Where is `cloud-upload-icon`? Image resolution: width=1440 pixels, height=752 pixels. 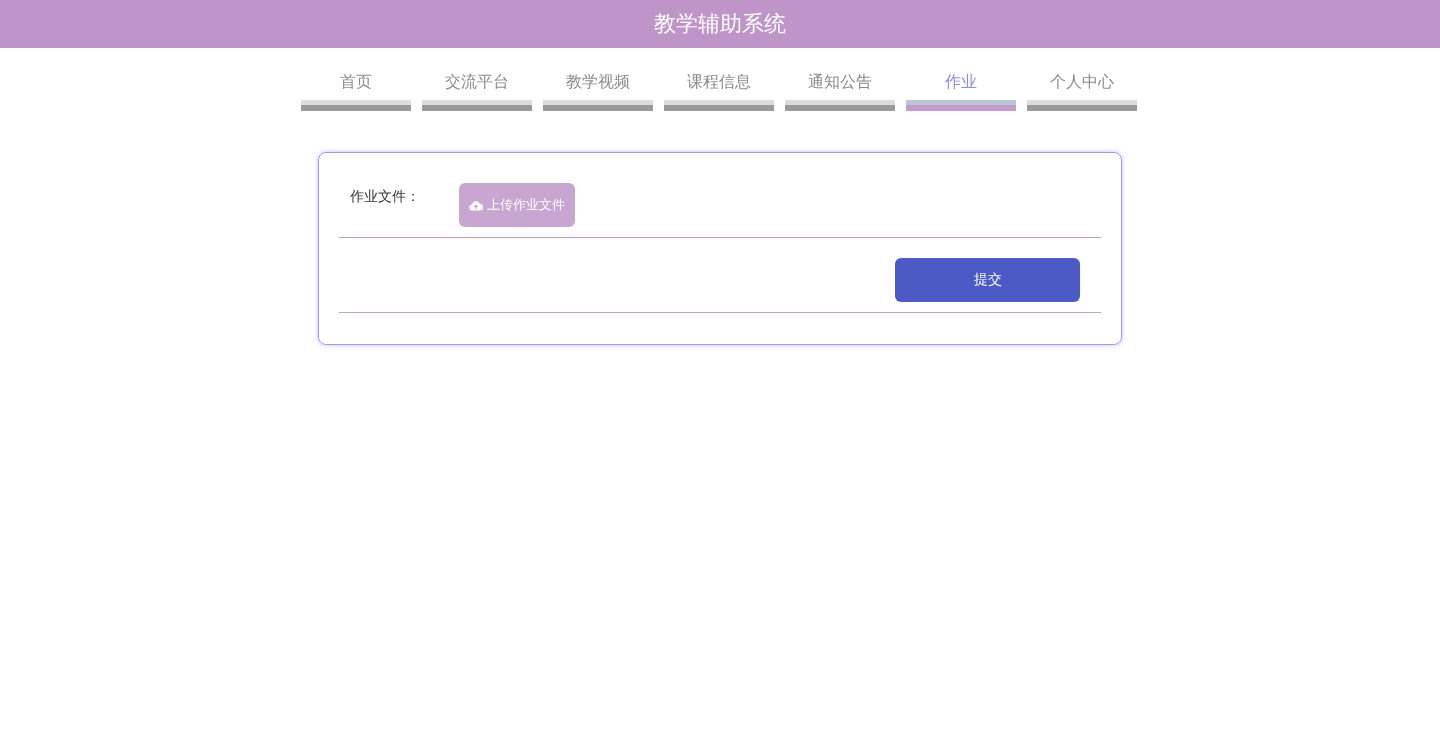
cloud-upload-icon is located at coordinates (476, 205).